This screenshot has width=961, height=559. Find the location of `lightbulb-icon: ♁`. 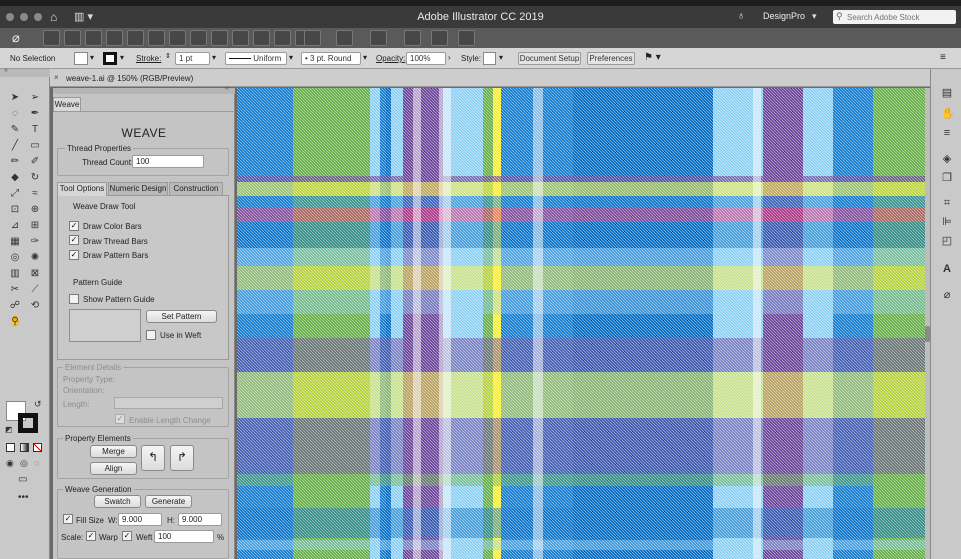

lightbulb-icon: ♁ is located at coordinates (741, 16).